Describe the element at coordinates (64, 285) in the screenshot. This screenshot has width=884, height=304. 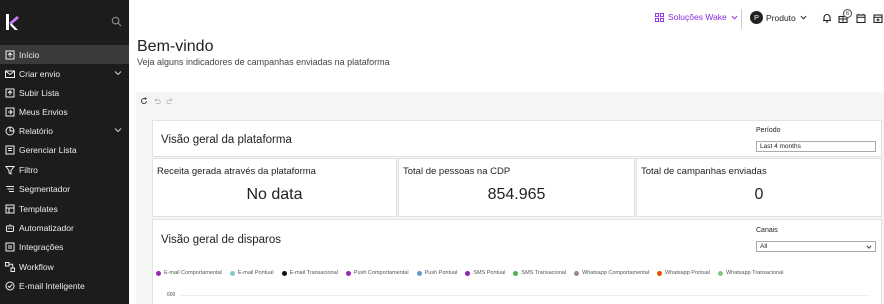
I see `sidebar-item-email-inteligente: E-mail Inteligente` at that location.